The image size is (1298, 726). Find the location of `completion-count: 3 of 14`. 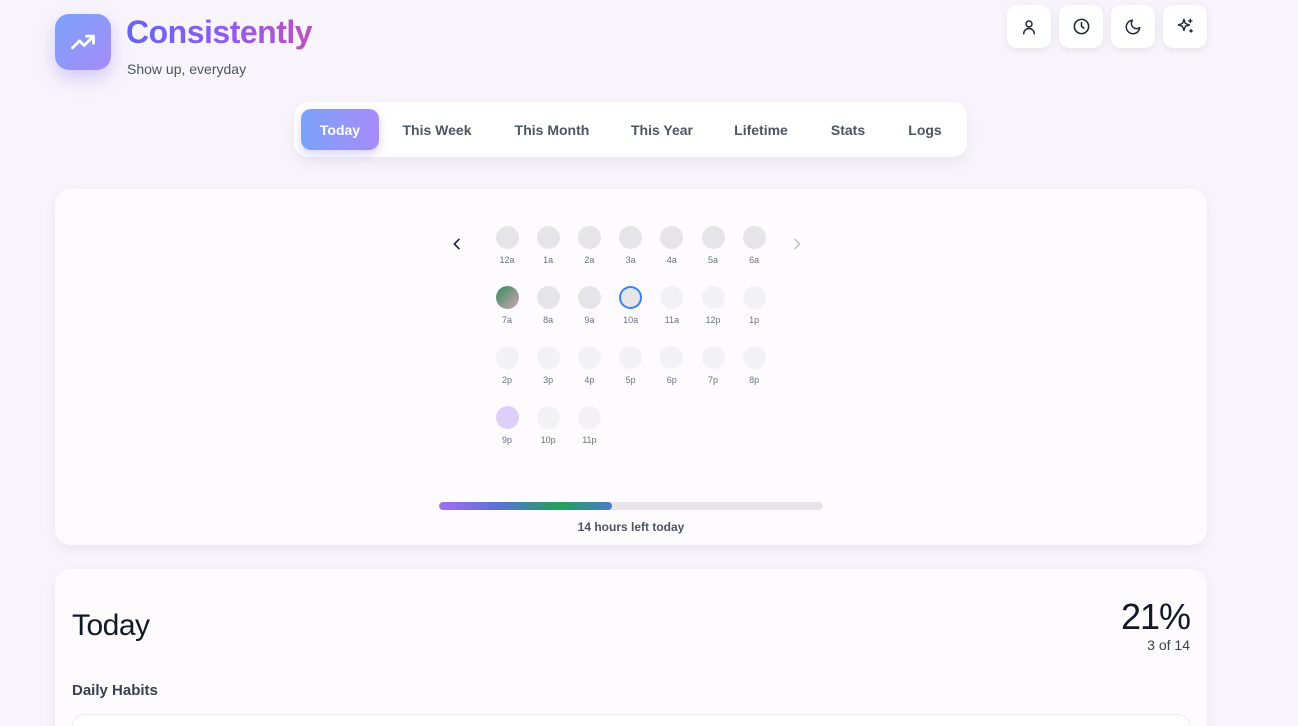

completion-count: 3 of 14 is located at coordinates (1168, 645).